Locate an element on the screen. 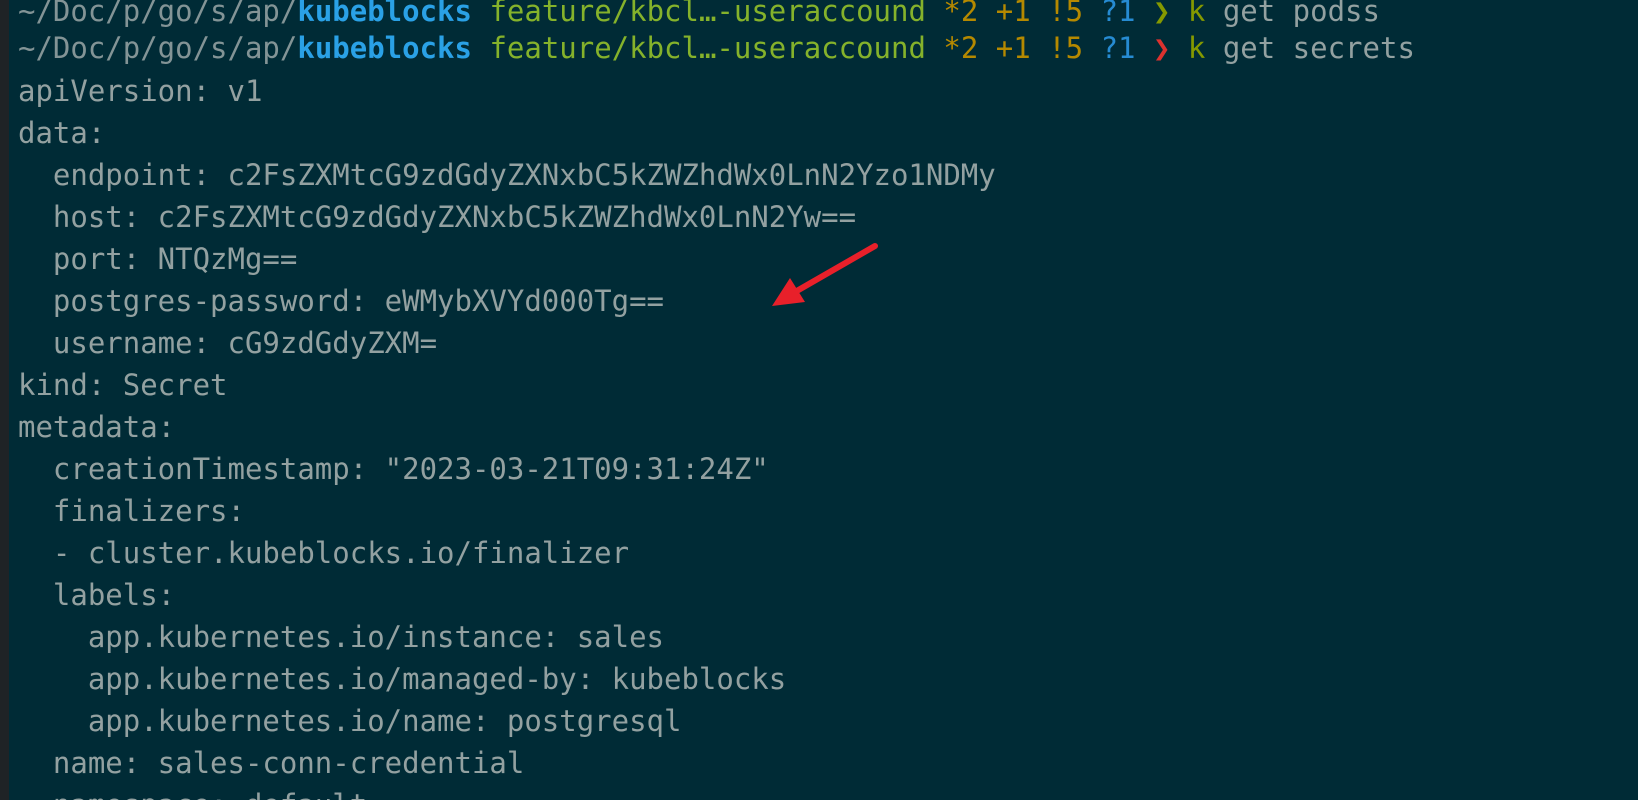 This screenshot has height=800, width=1638. output-line: kind: Secret is located at coordinates (123, 385).